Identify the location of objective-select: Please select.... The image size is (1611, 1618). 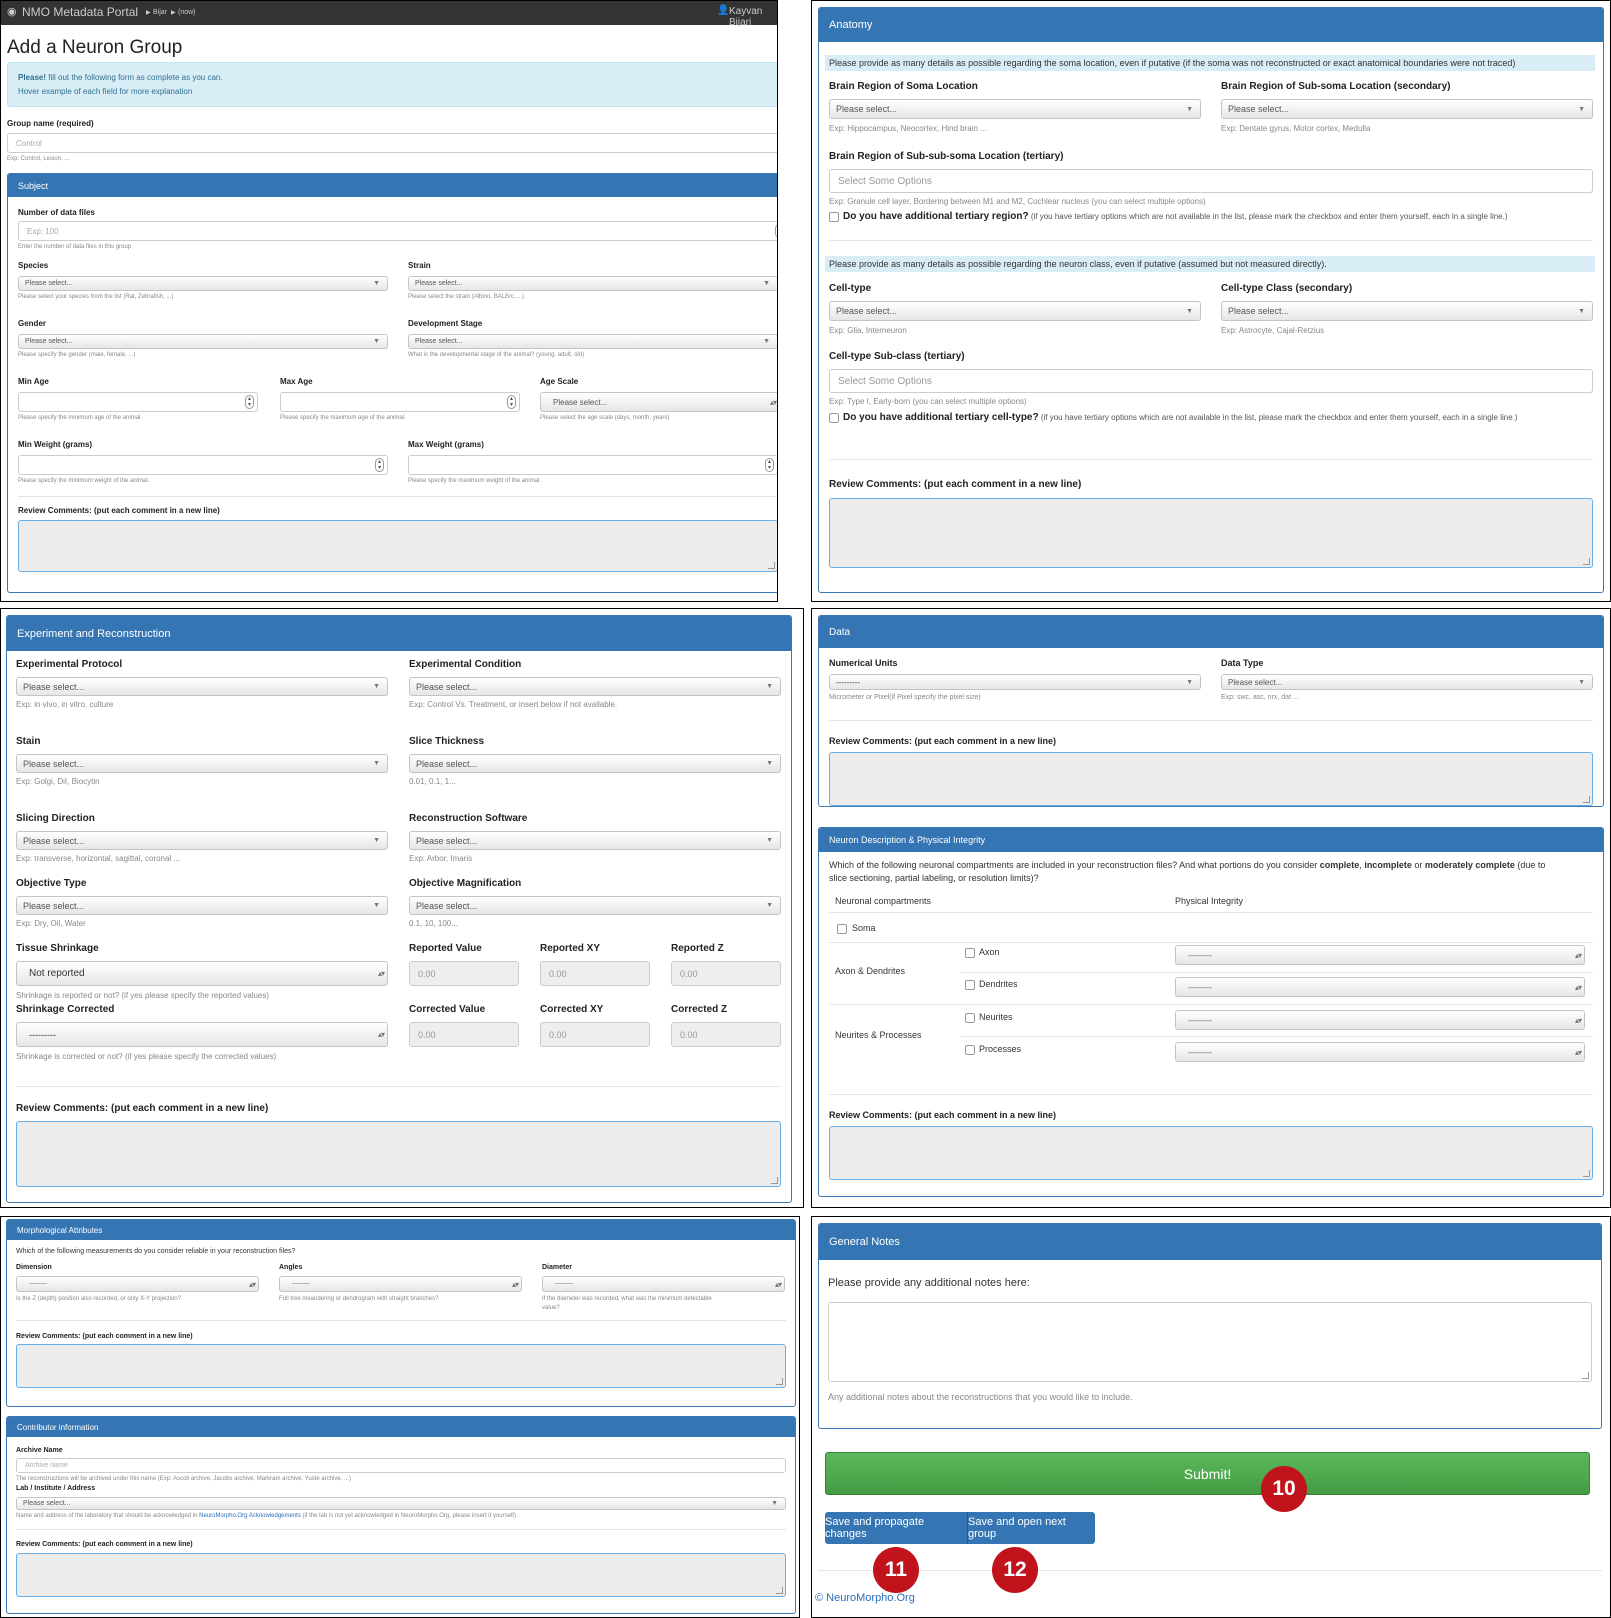
(202, 905).